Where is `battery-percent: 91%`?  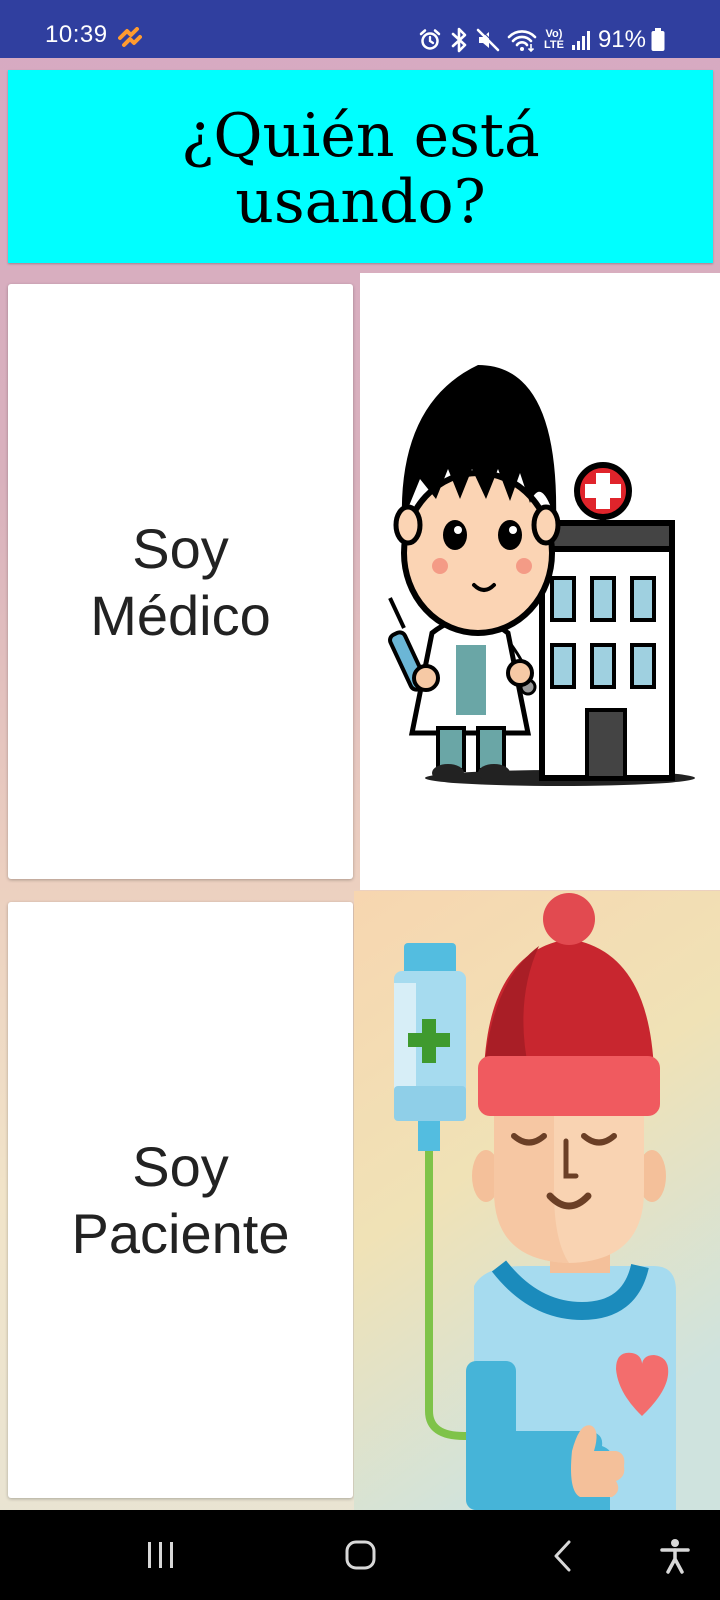 battery-percent: 91% is located at coordinates (621, 39).